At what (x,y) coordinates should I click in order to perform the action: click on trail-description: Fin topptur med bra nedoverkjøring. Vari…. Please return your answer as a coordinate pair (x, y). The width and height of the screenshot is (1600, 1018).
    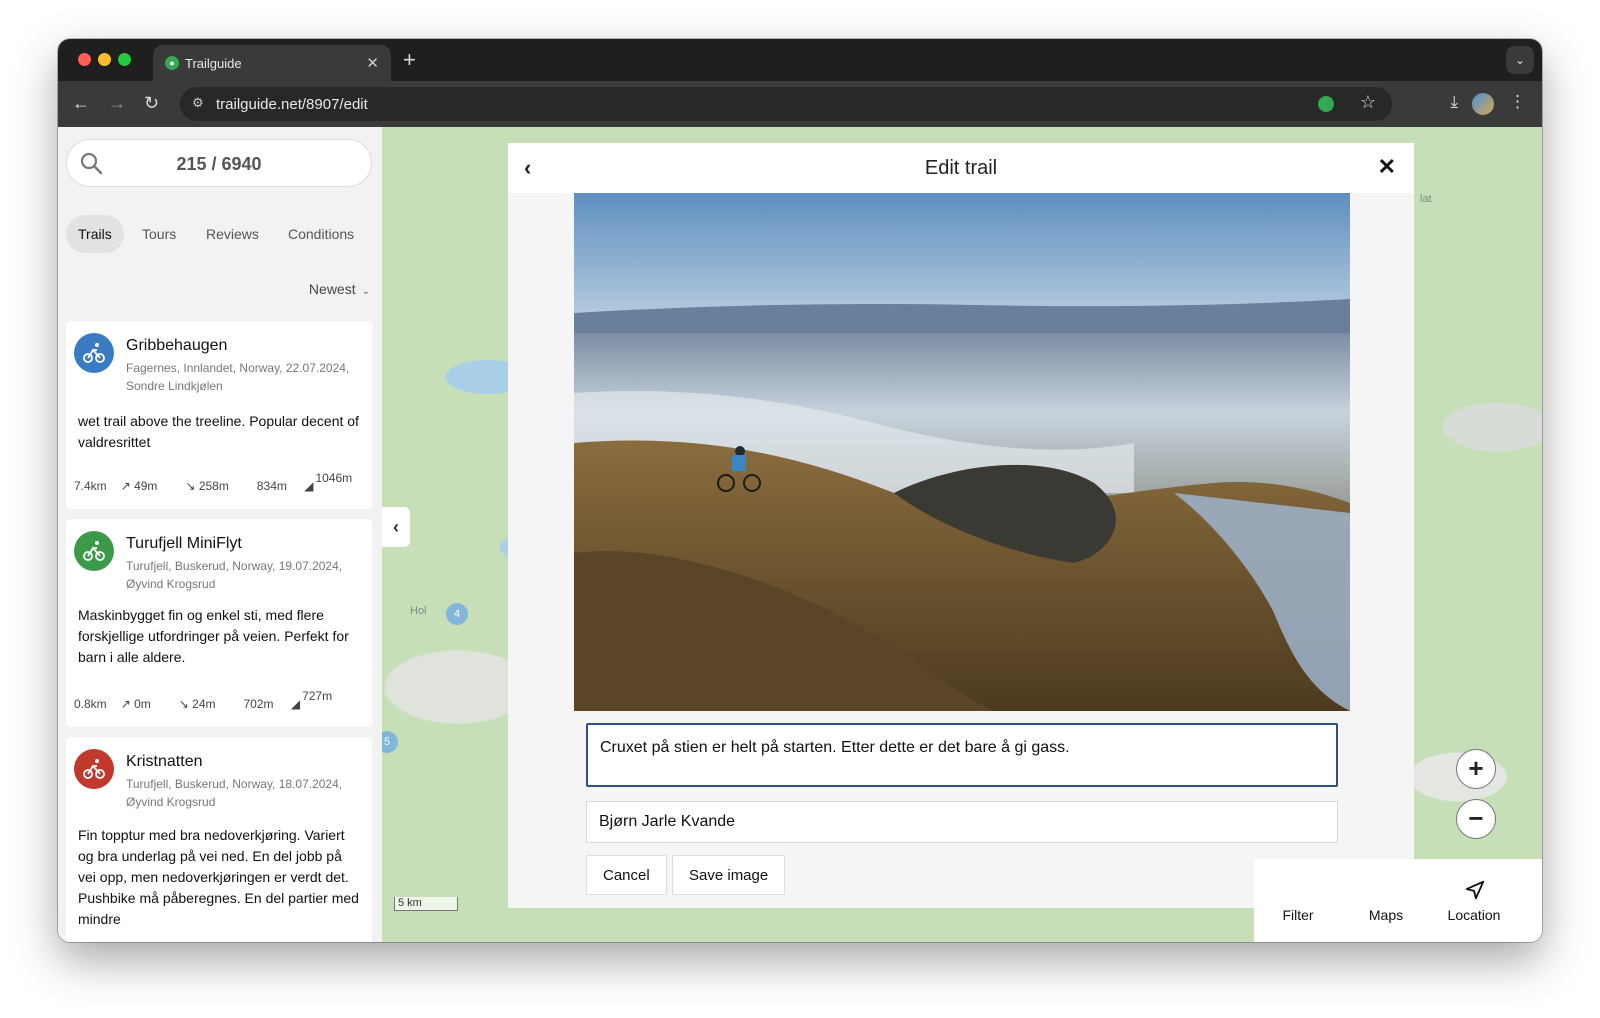
    Looking at the image, I should click on (218, 877).